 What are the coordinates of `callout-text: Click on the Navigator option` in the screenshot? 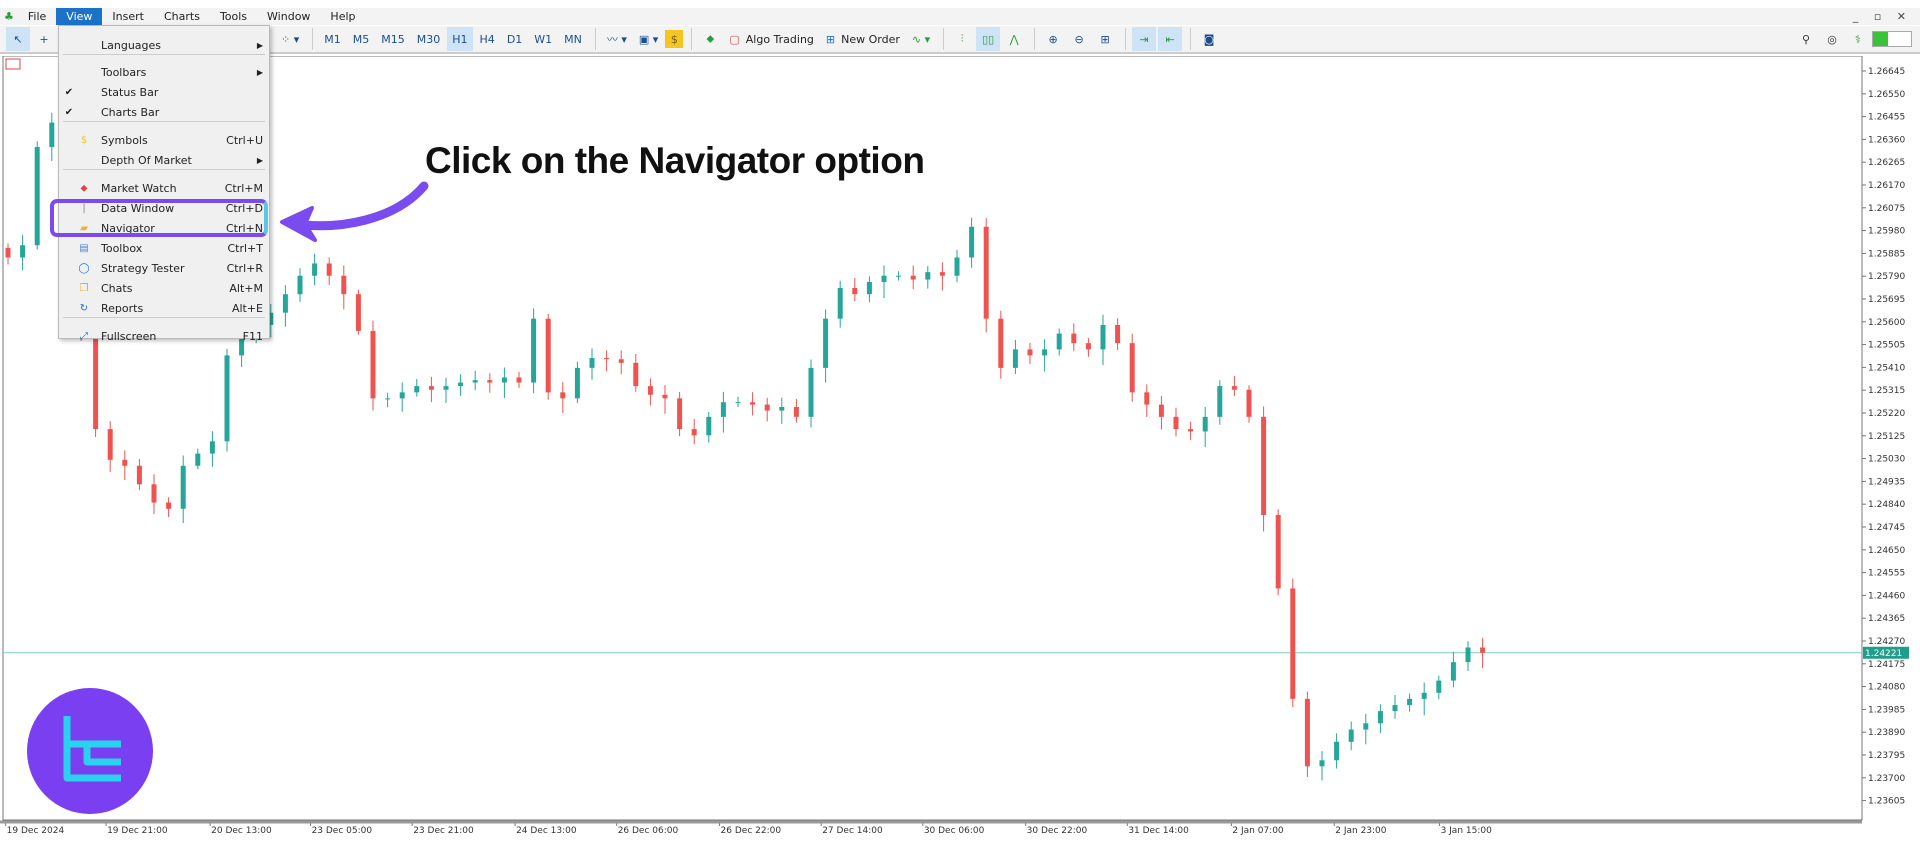 It's located at (675, 160).